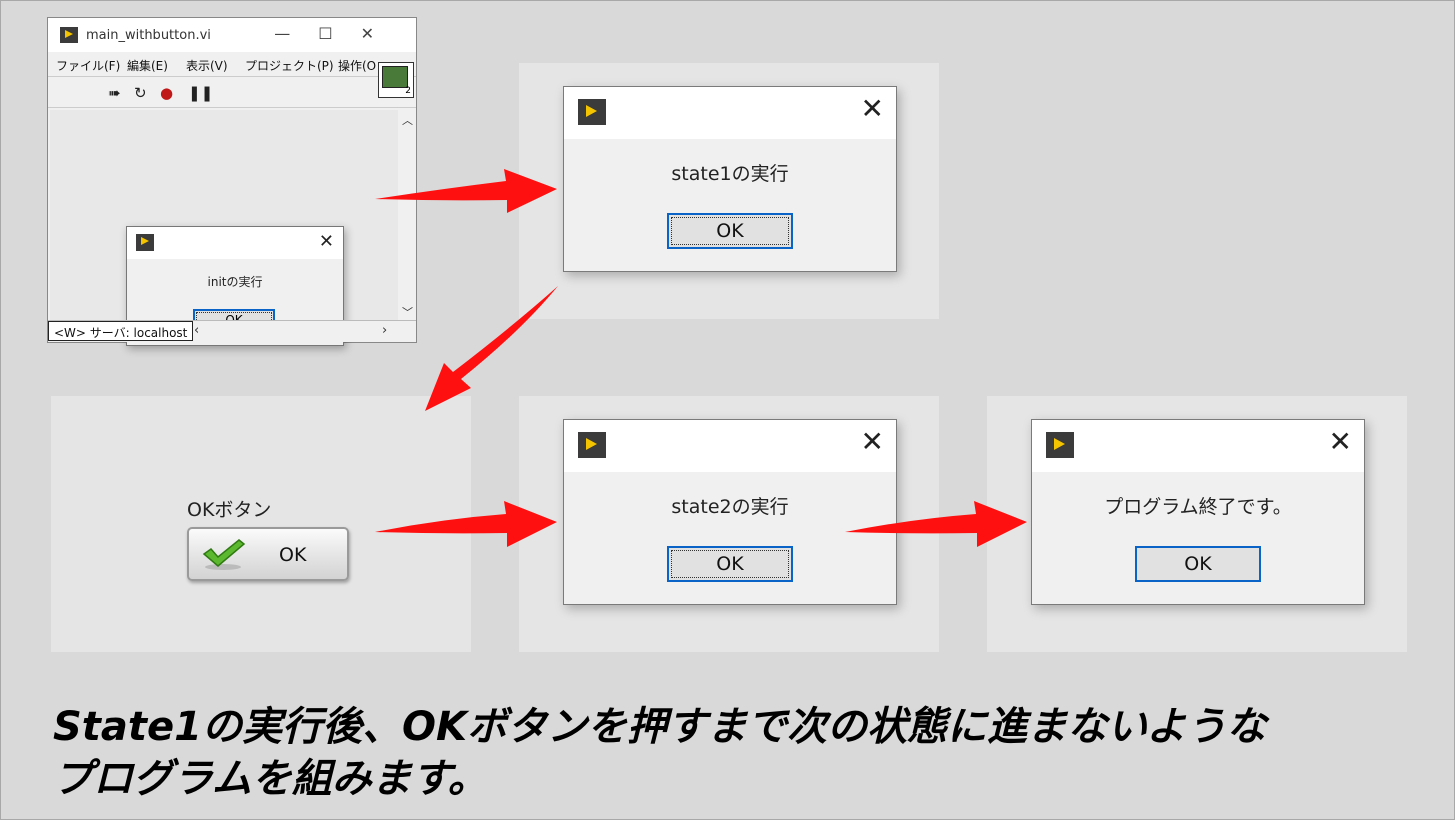 This screenshot has height=820, width=1455. What do you see at coordinates (660, 727) in the screenshot?
I see `caption-line-1: State1の実行後、OKボタンを押すまで次の状態に進まないような` at bounding box center [660, 727].